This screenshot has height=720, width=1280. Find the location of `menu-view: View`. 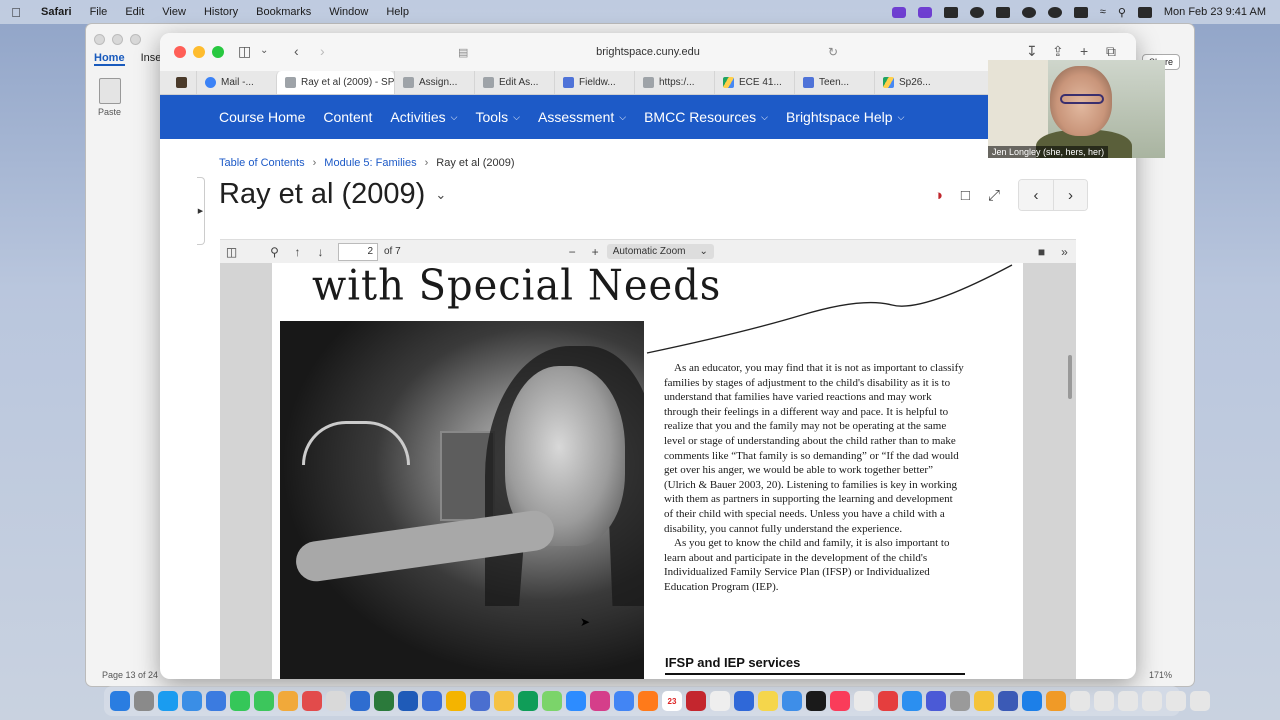

menu-view: View is located at coordinates (174, 12).